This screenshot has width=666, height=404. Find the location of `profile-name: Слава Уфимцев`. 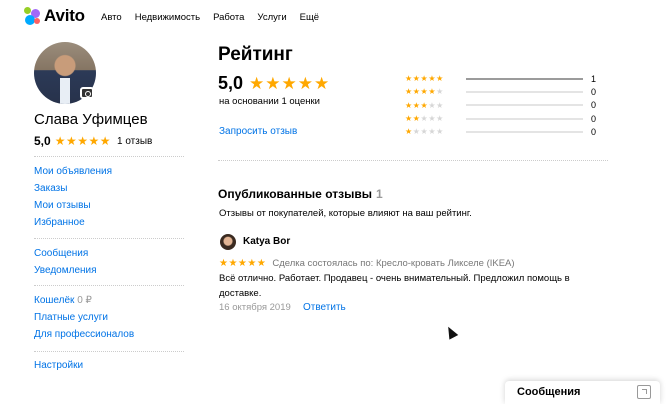

profile-name: Слава Уфимцев is located at coordinates (91, 119).